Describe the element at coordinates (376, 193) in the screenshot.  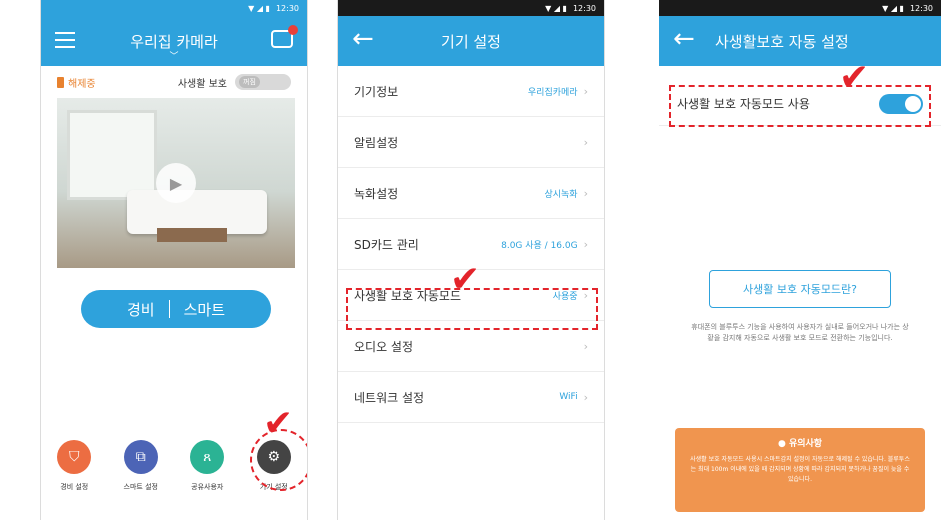
I see `setting-label: 녹화설정` at that location.